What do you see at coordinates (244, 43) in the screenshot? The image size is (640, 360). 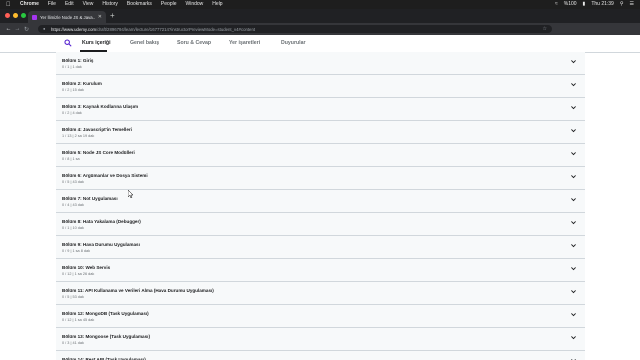 I see `tab-bookmarks: Yer işaretleri` at bounding box center [244, 43].